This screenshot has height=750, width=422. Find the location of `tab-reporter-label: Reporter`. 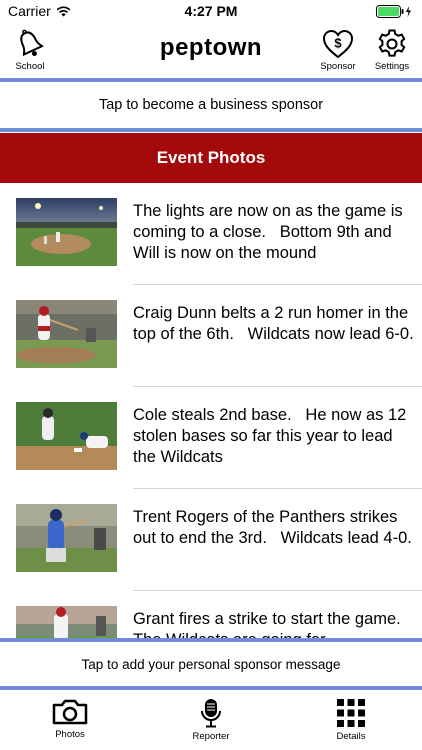

tab-reporter-label: Reporter is located at coordinates (211, 736).